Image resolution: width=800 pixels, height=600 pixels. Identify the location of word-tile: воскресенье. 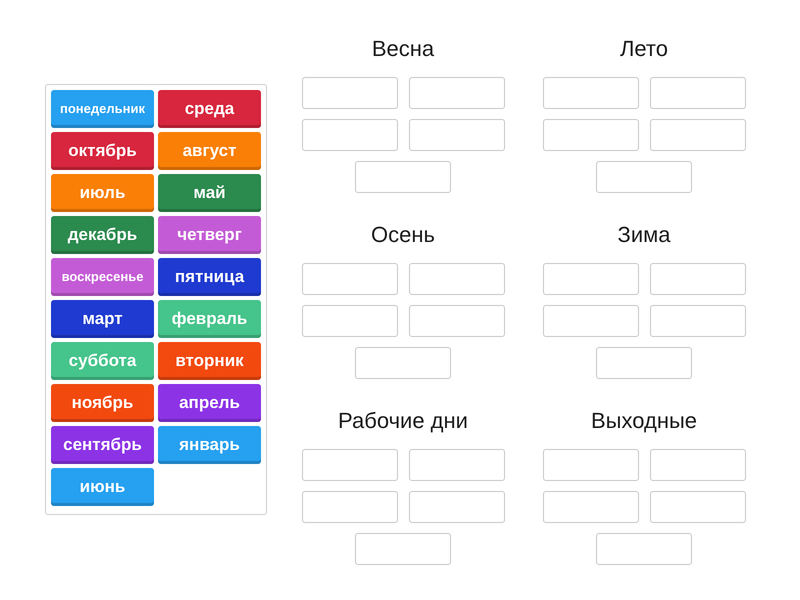
(102, 277).